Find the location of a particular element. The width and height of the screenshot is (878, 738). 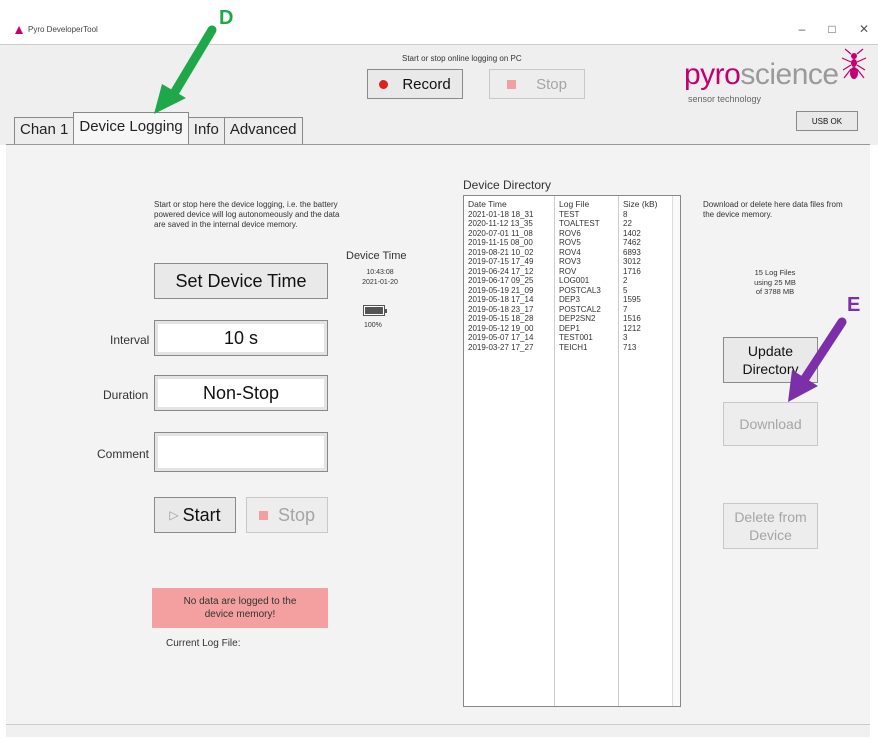

directory-cell: 2019-03-27 17_27 is located at coordinates (500, 348).